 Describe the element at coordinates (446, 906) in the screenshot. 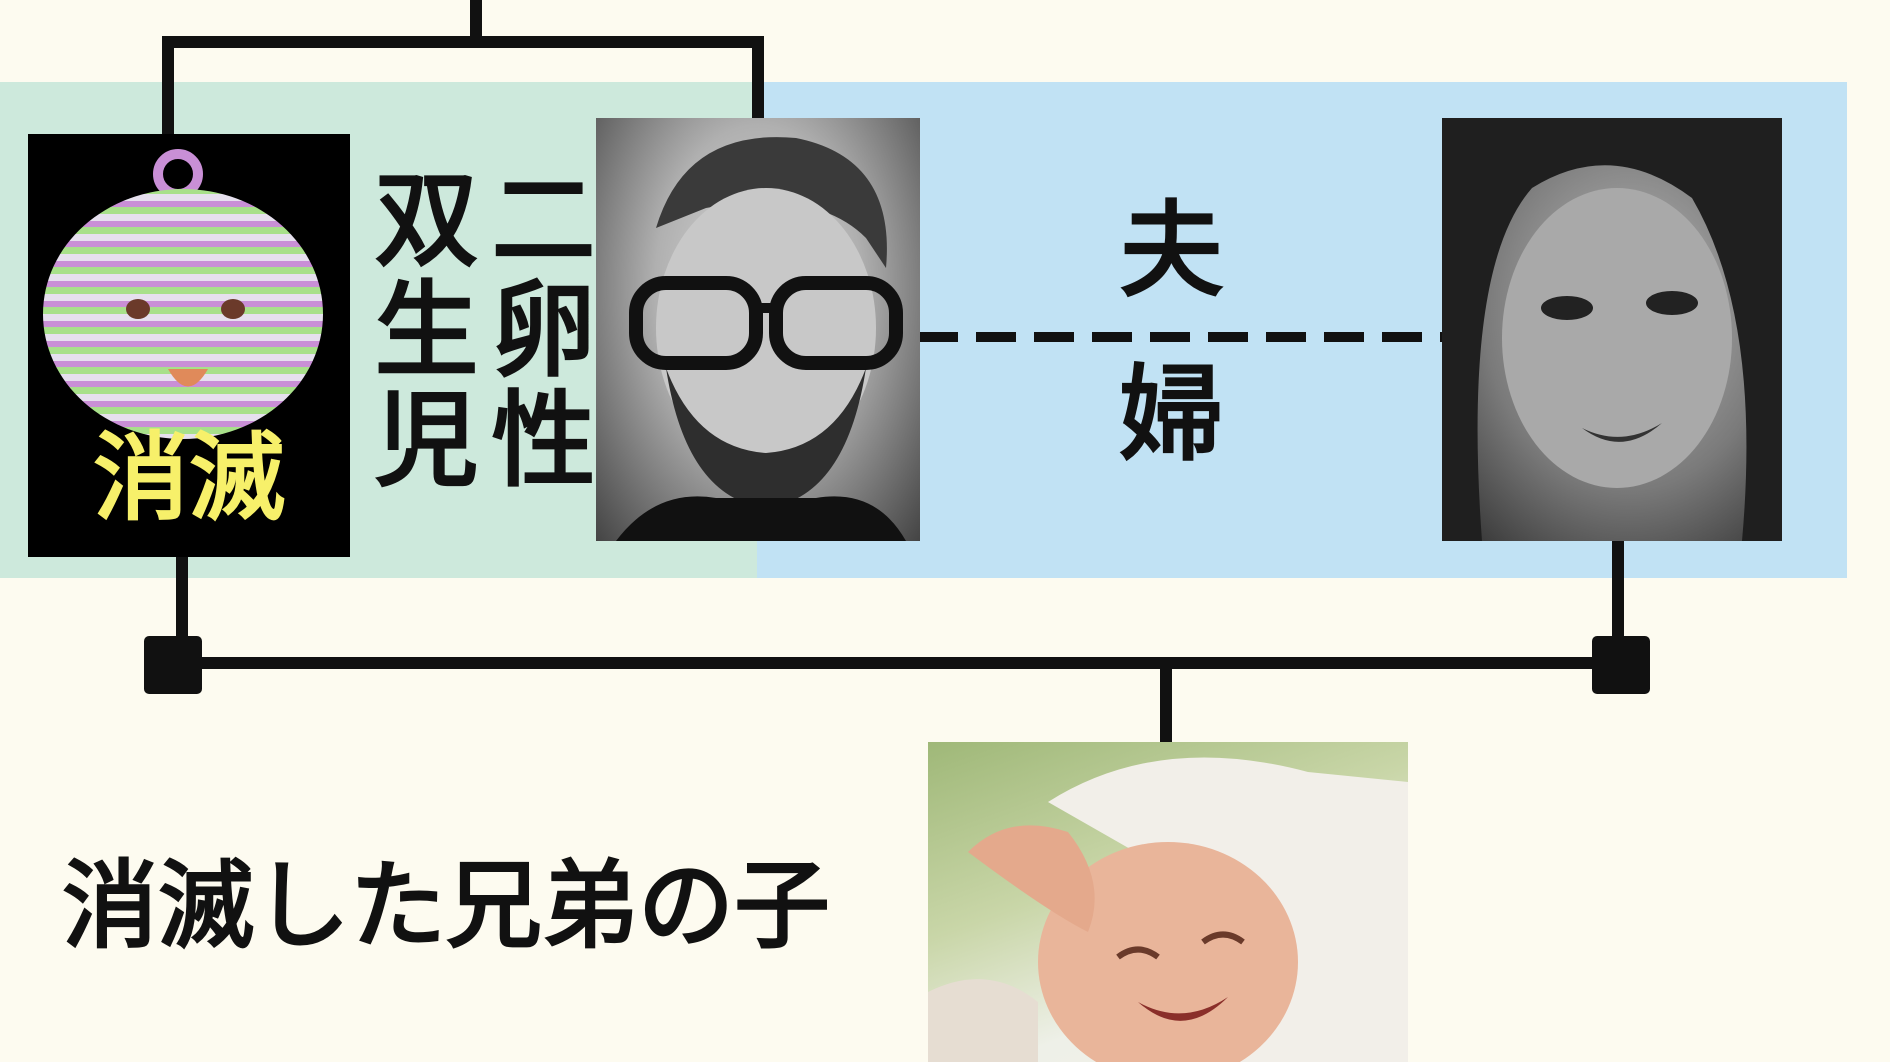

I see `caption: 消滅した兄弟の子` at that location.